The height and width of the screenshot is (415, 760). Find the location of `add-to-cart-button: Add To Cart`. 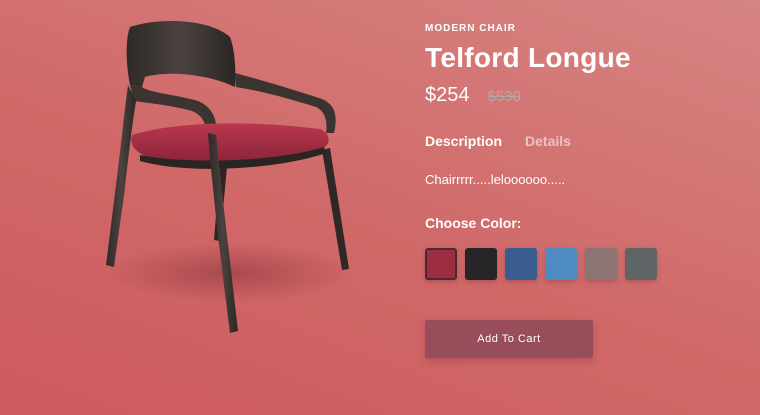

add-to-cart-button: Add To Cart is located at coordinates (509, 339).